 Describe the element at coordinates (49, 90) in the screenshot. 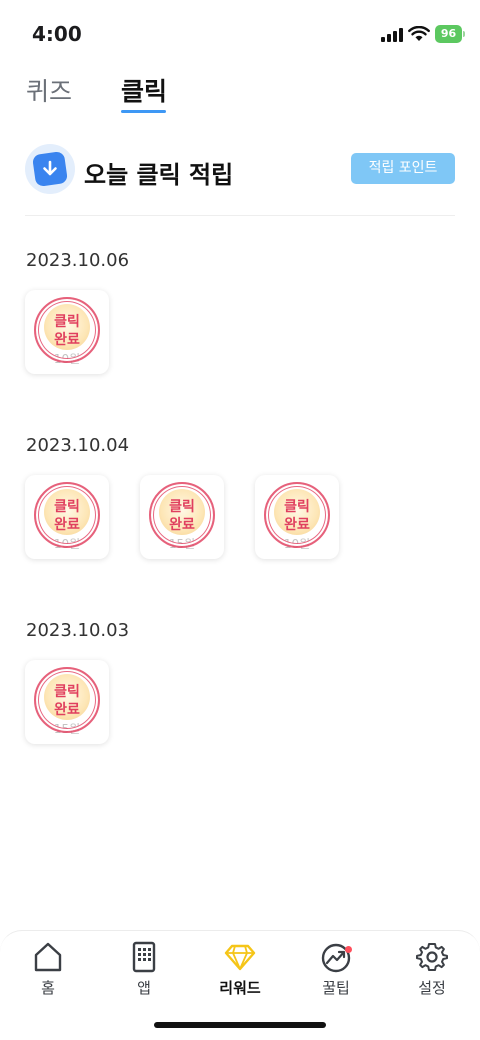

I see `tab-quiz: 퀴즈` at that location.